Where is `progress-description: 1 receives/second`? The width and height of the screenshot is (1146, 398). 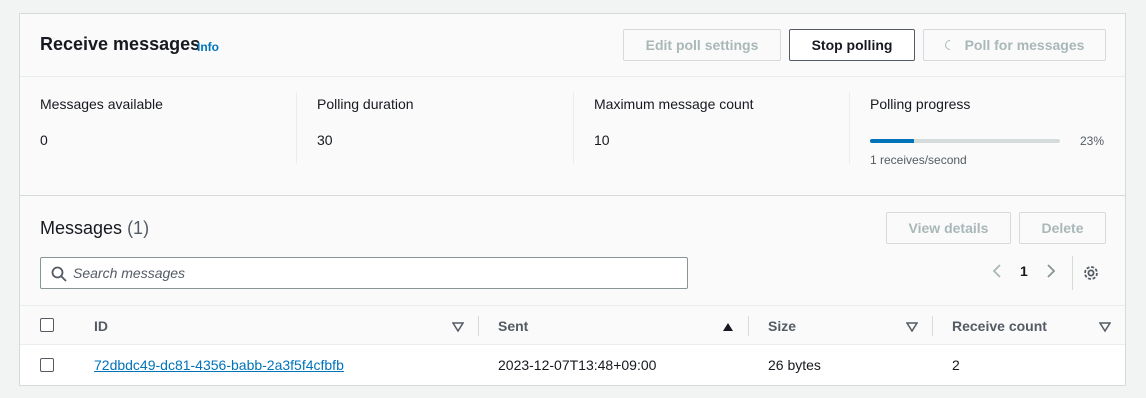
progress-description: 1 receives/second is located at coordinates (918, 160).